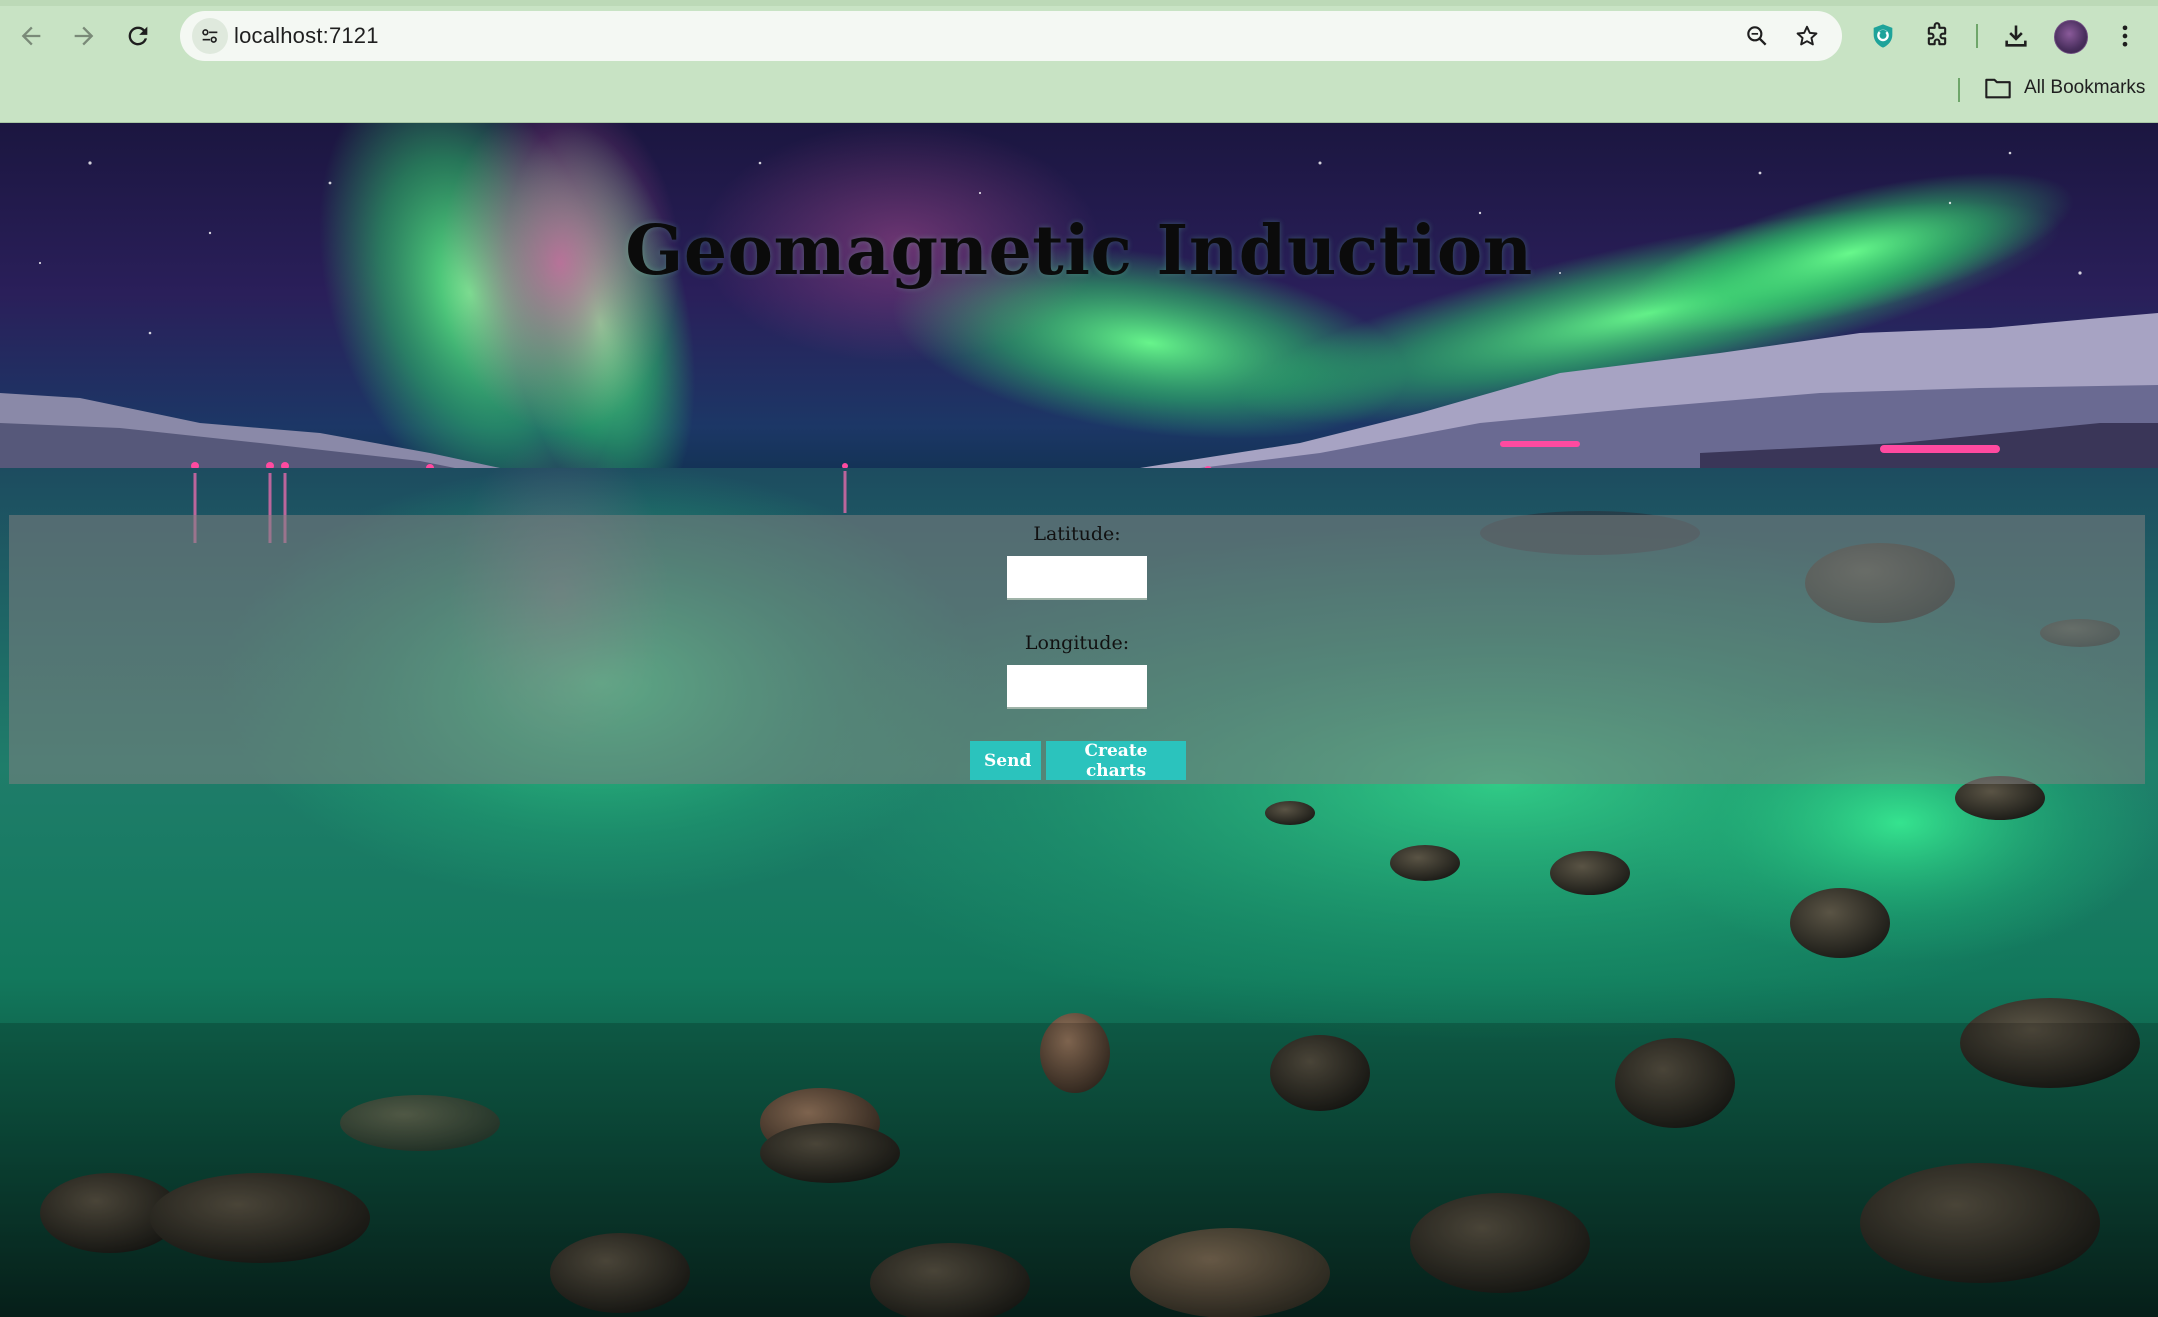  What do you see at coordinates (1959, 90) in the screenshot?
I see `bookmarks-divider` at bounding box center [1959, 90].